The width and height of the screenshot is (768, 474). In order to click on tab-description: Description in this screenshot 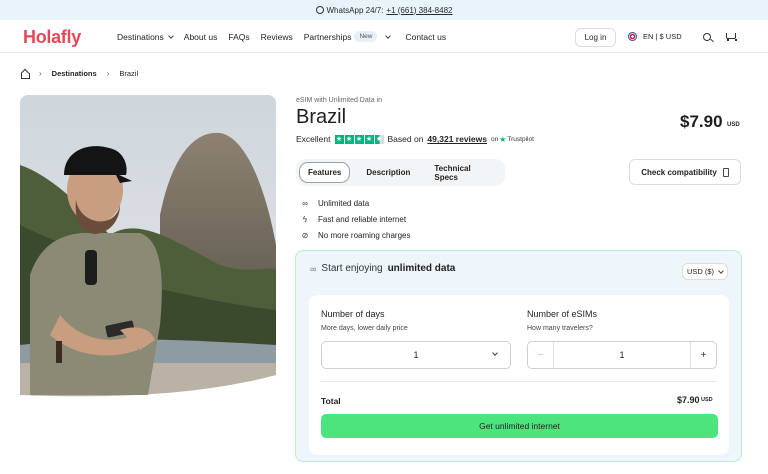, I will do `click(388, 172)`.